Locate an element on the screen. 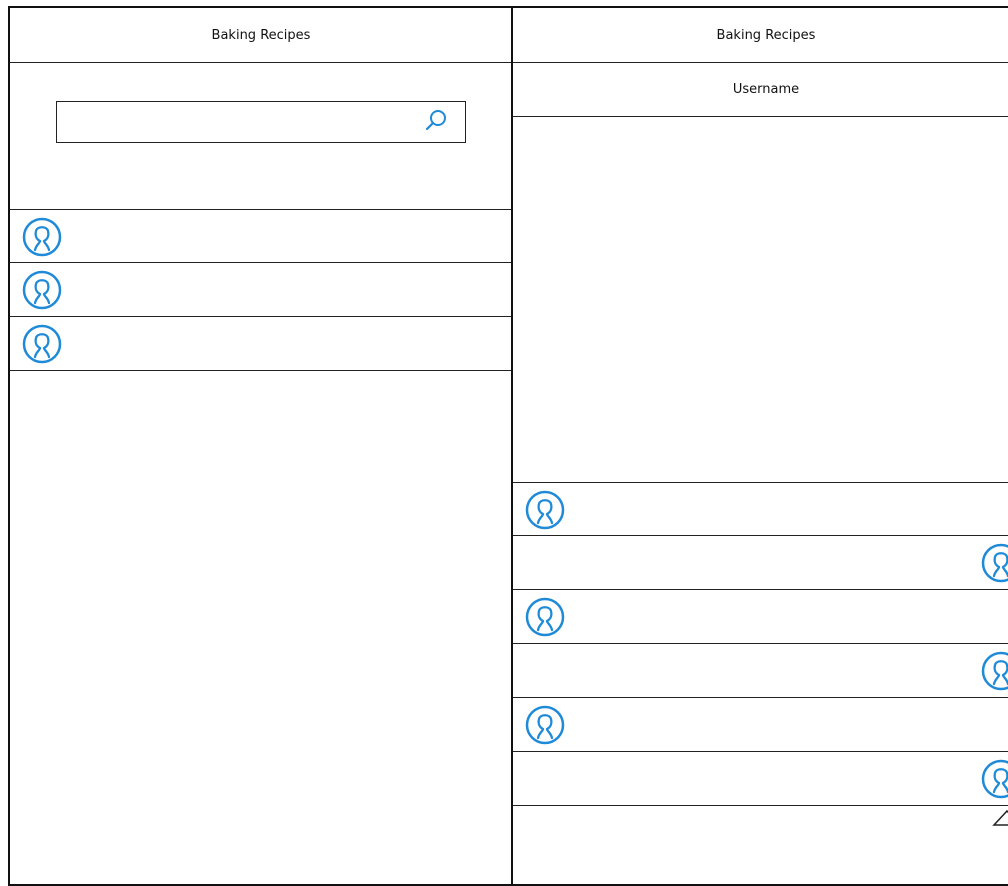 Image resolution: width=1008 pixels, height=886 pixels. search-icon is located at coordinates (436, 121).